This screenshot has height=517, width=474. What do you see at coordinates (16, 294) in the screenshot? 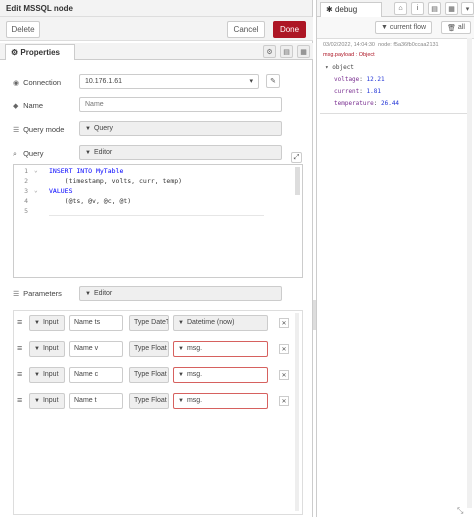
I see `list-icon: ☰` at bounding box center [16, 294].